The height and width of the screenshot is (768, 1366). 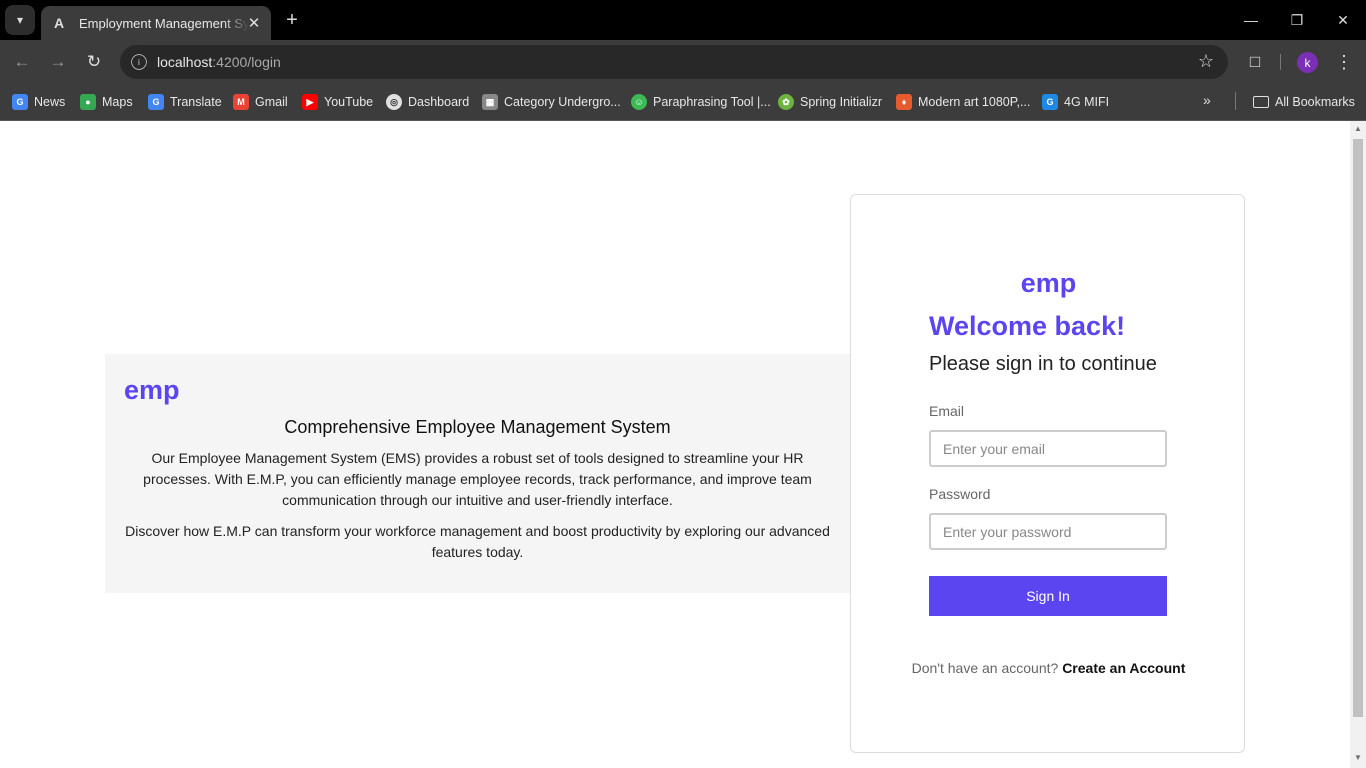 I want to click on welcome-heading: Welcome back!, so click(x=1027, y=326).